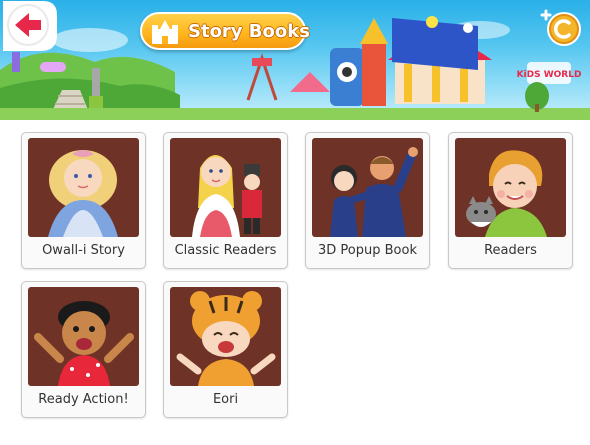 The height and width of the screenshot is (445, 590). I want to click on book-card-owall-i-story: Owall-i Story, so click(83, 200).